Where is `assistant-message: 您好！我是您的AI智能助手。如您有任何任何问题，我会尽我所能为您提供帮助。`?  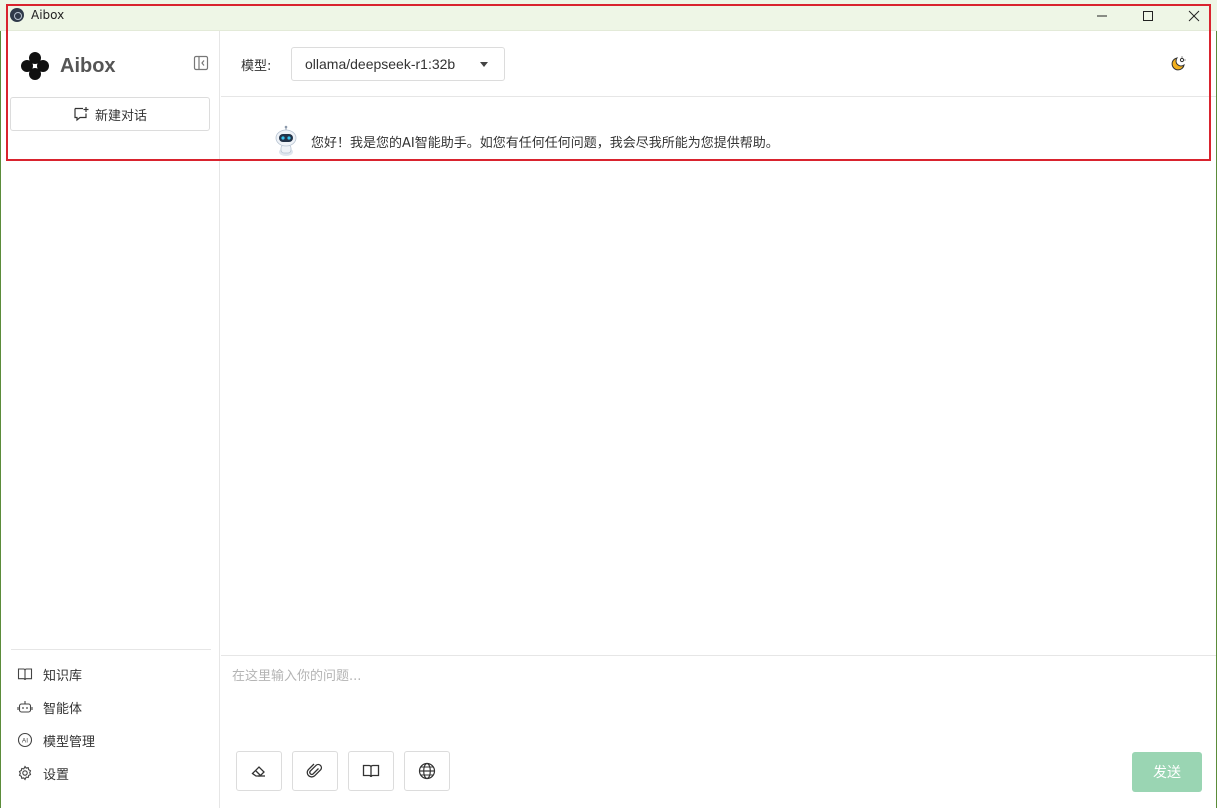 assistant-message: 您好！我是您的AI智能助手。如您有任何任何问题，我会尽我所能为您提供帮助。 is located at coordinates (526, 141).